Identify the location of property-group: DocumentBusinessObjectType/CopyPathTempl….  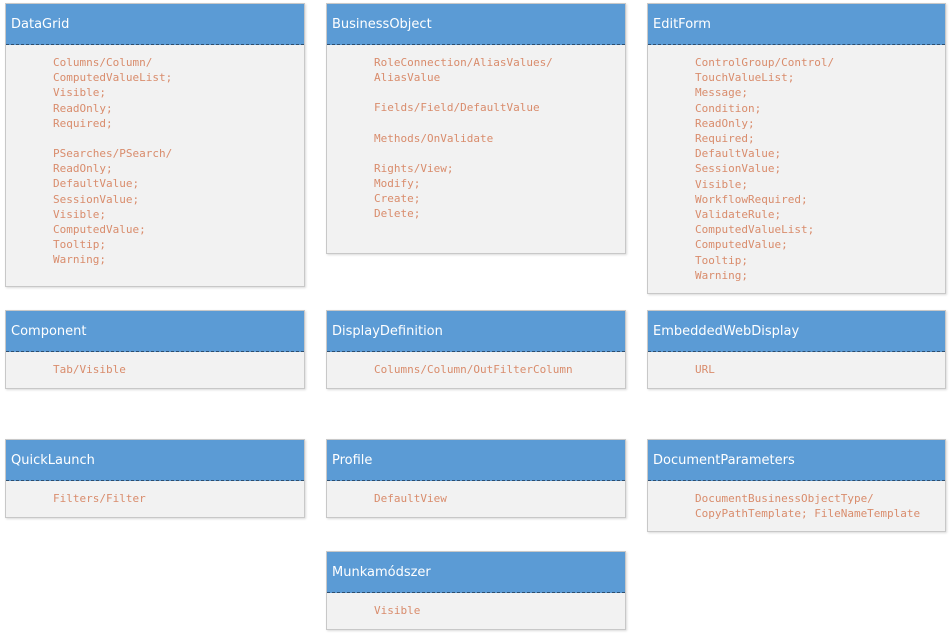
(820, 506).